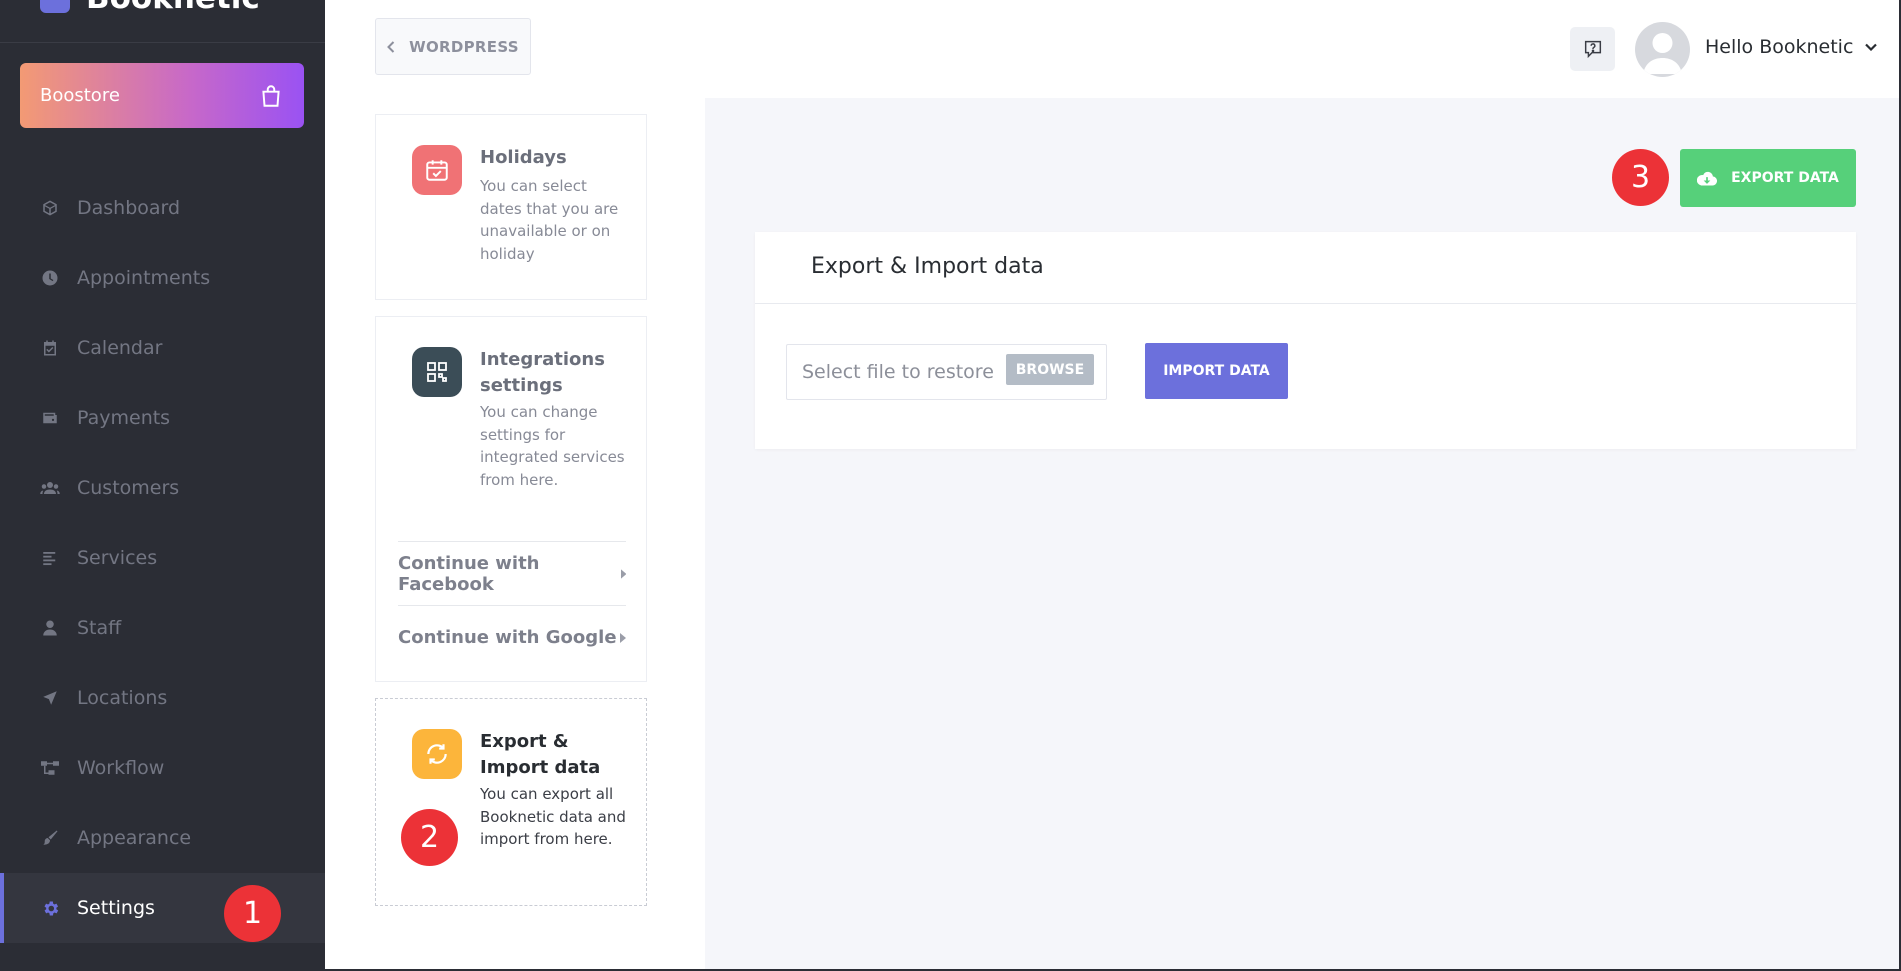  What do you see at coordinates (50, 278) in the screenshot?
I see `clock-icon` at bounding box center [50, 278].